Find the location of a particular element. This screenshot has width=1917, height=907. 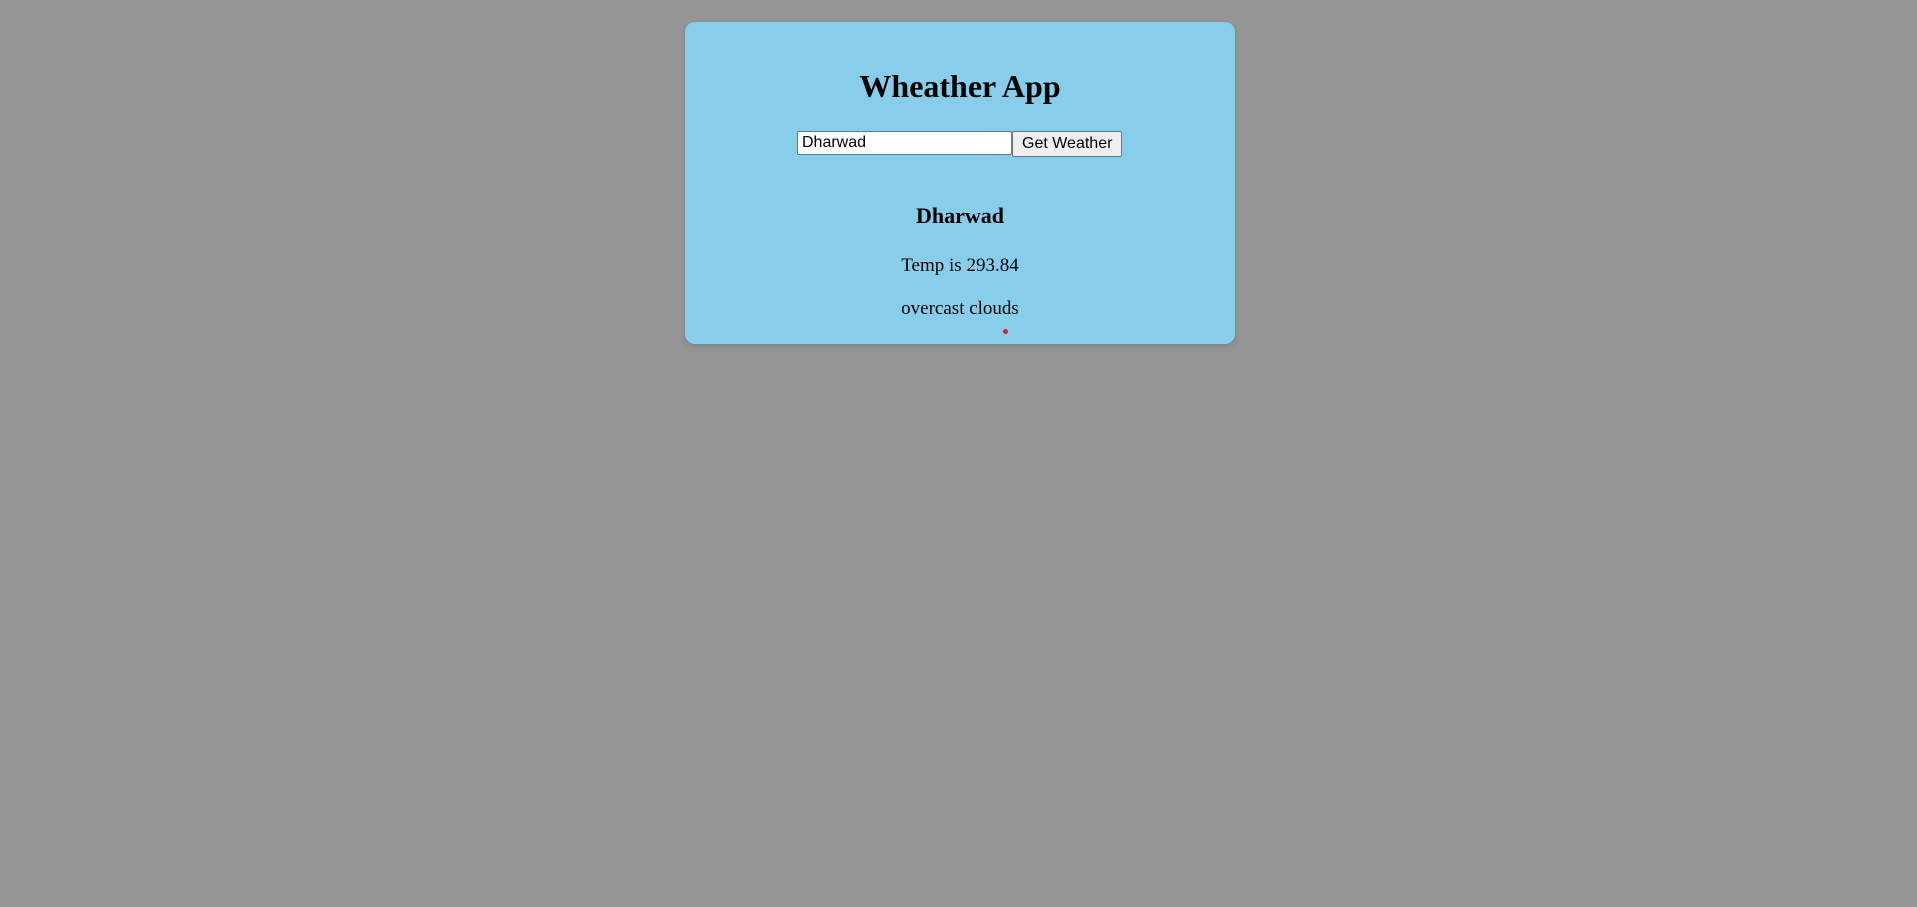

app-title: Wheather App is located at coordinates (960, 86).